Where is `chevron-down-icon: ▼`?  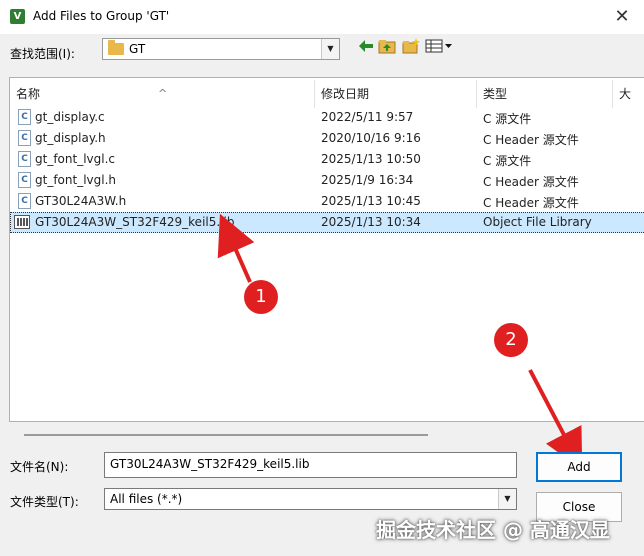
chevron-down-icon: ▼ is located at coordinates (507, 499).